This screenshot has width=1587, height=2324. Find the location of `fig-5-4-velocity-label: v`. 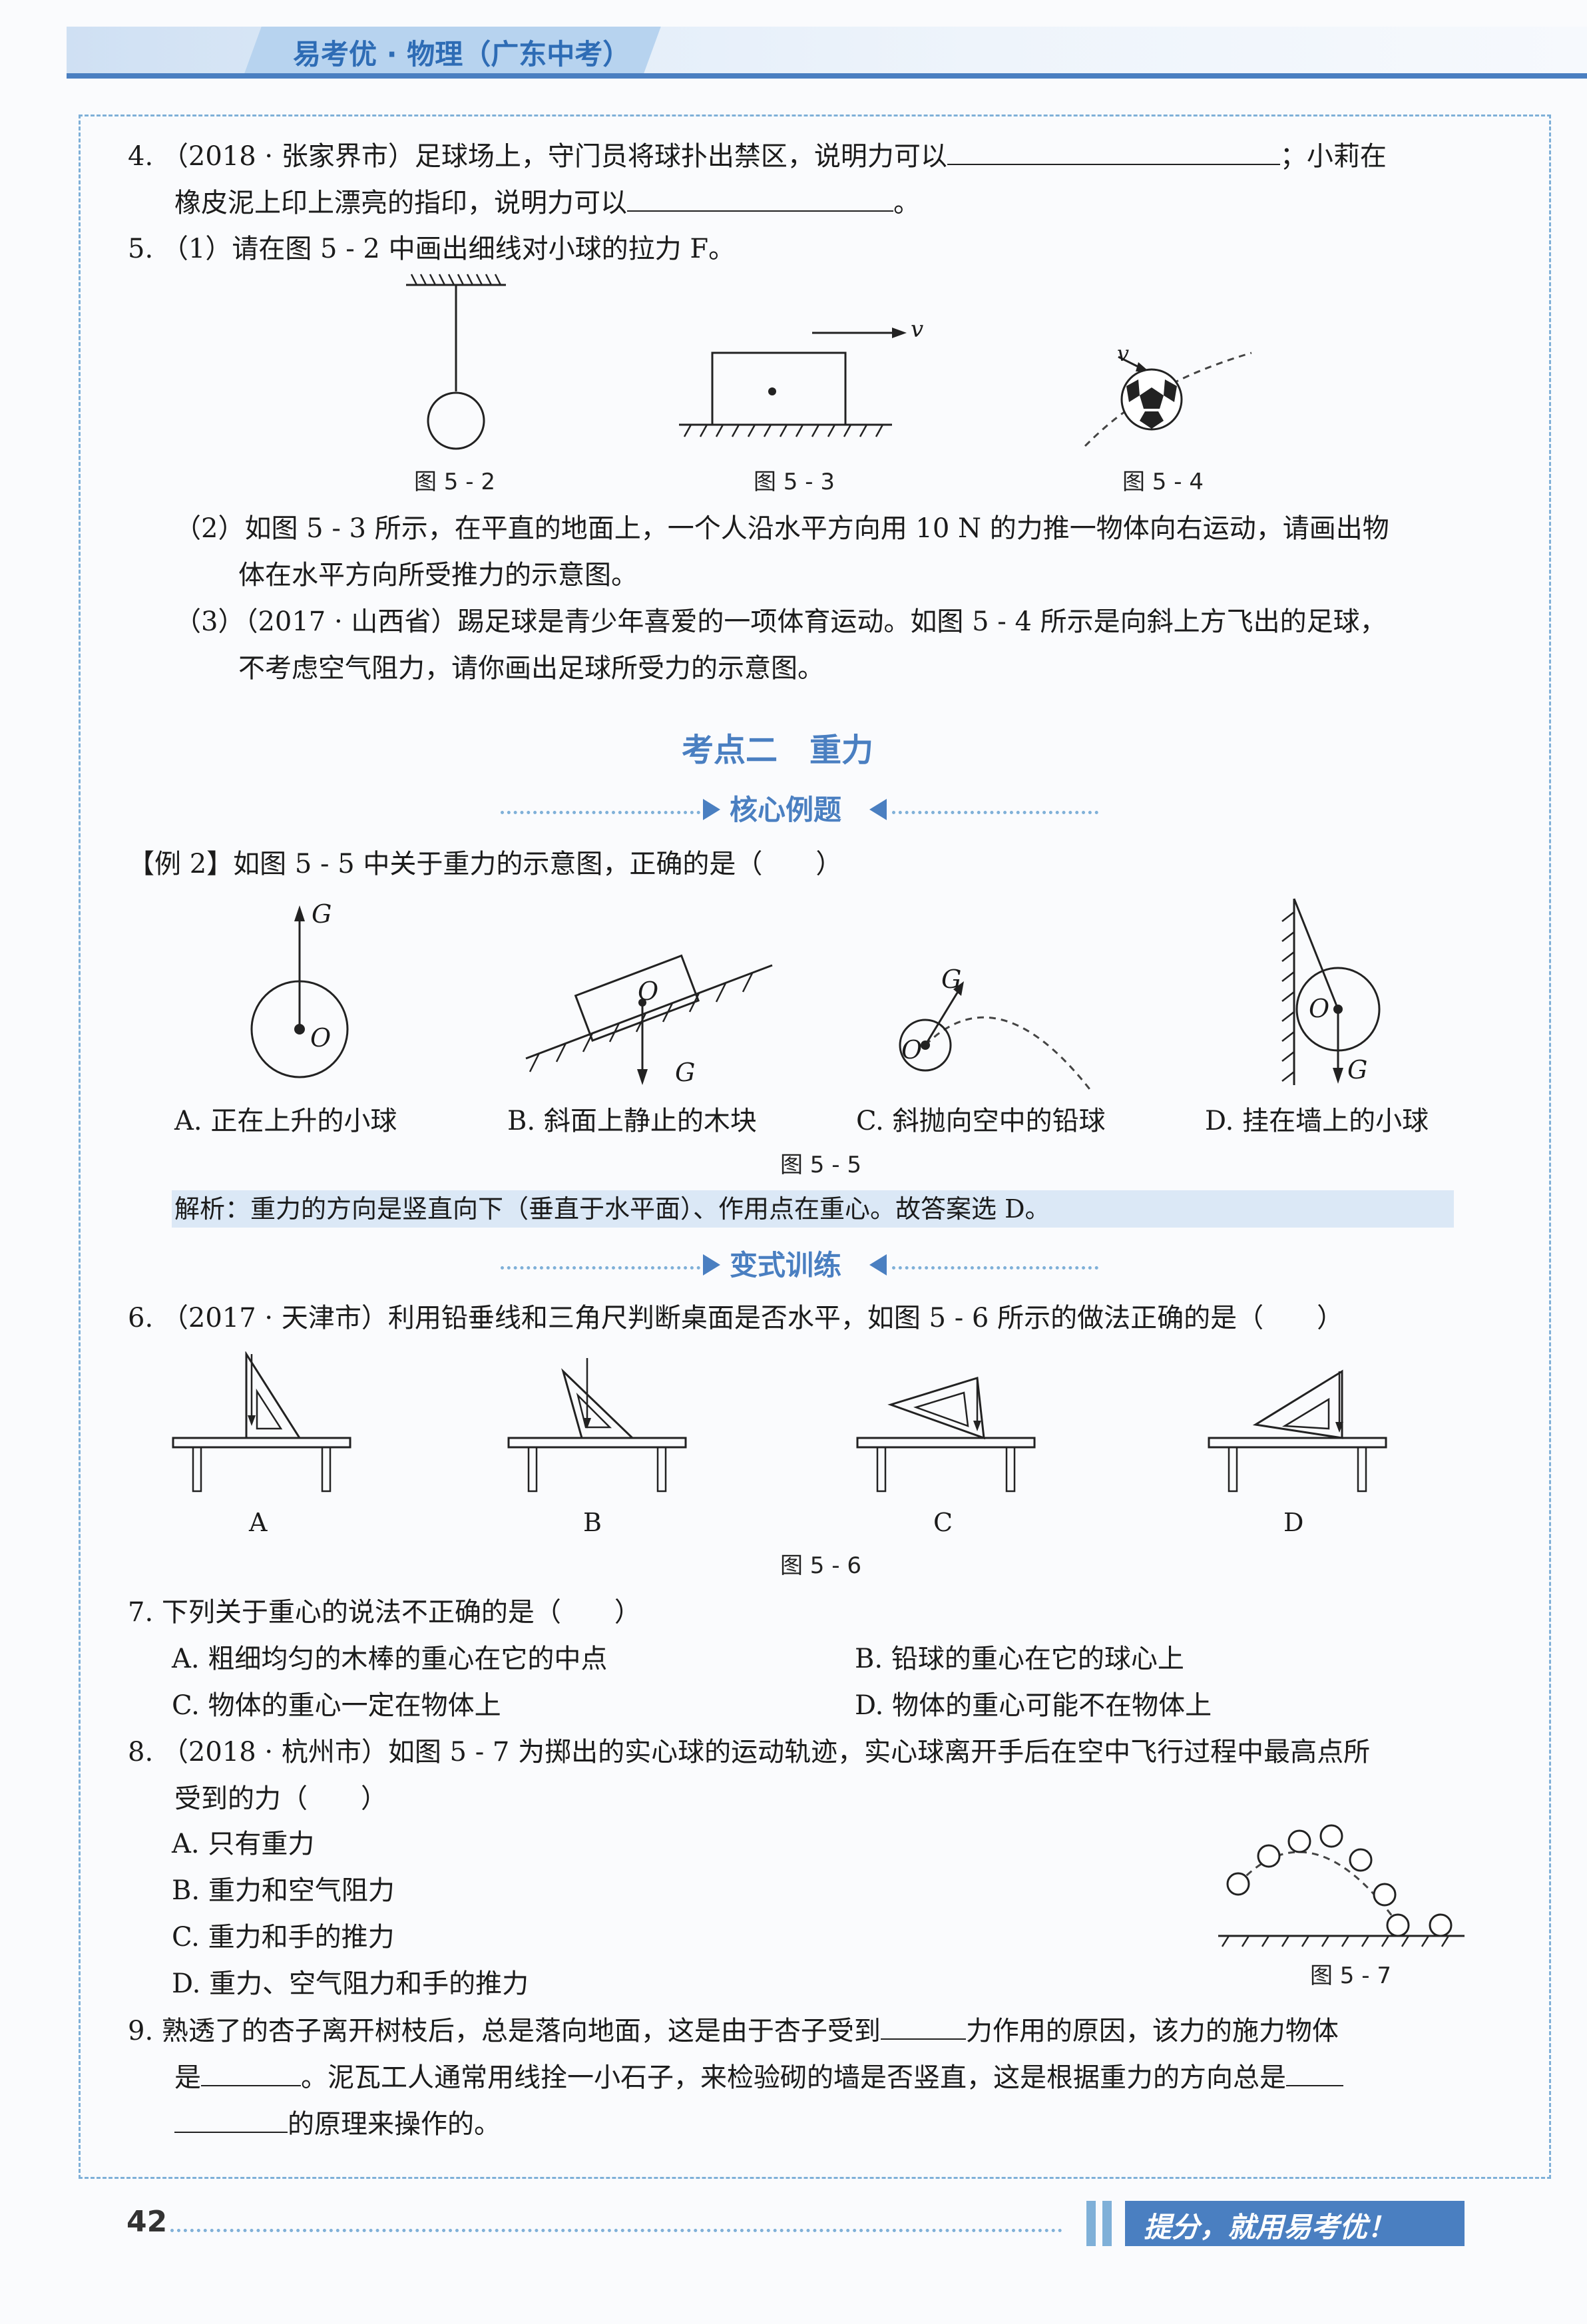

fig-5-4-velocity-label: v is located at coordinates (1123, 353).